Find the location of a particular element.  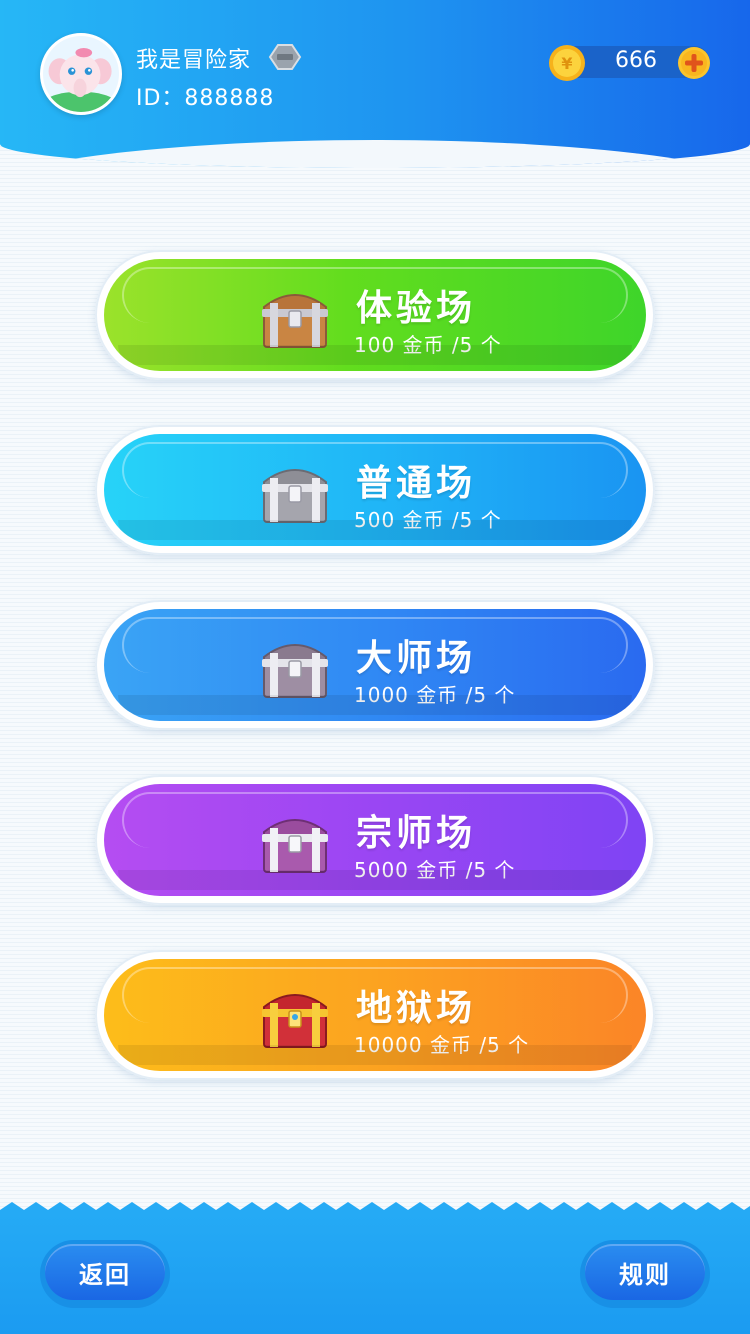

room-title: 地狱场 is located at coordinates (416, 1008).